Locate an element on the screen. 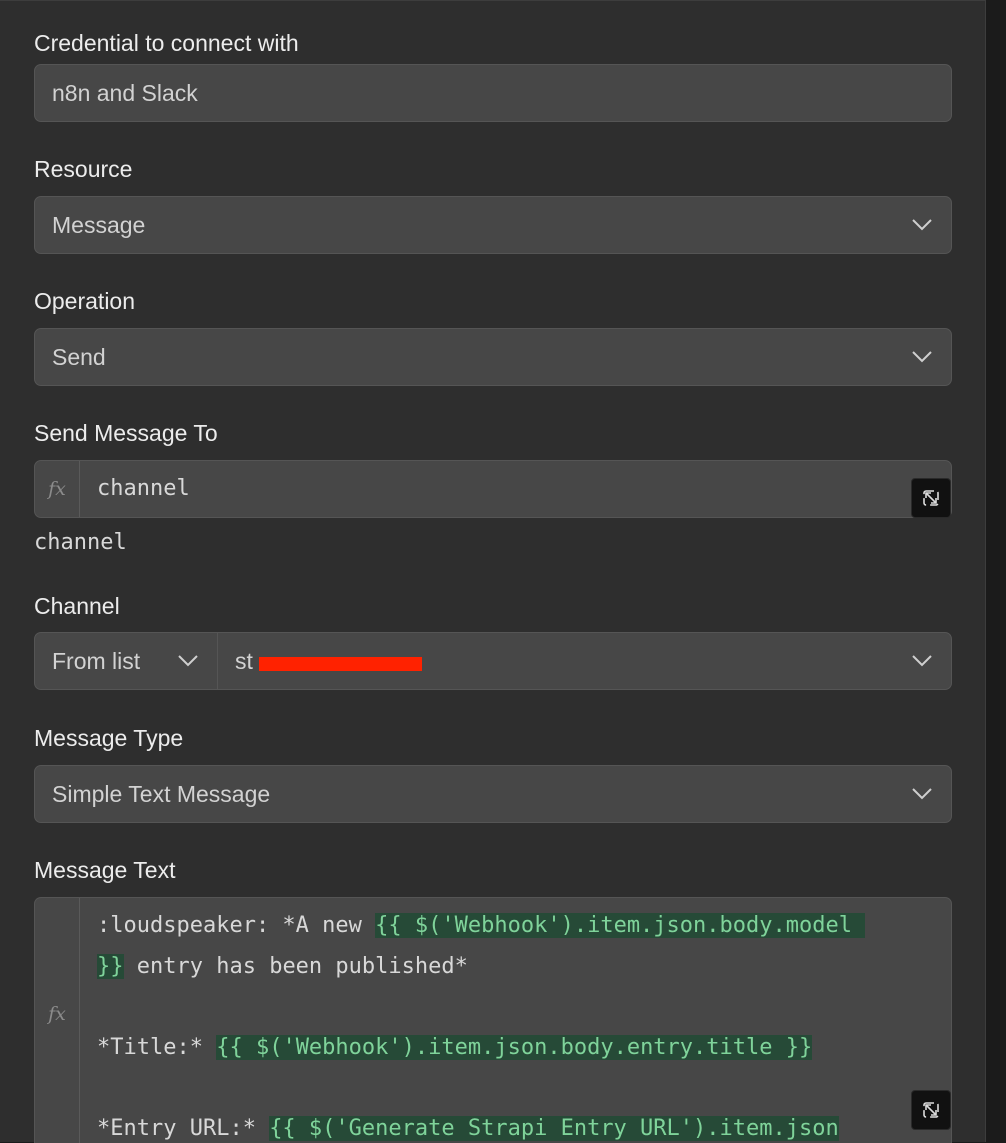 The image size is (1006, 1143). text-token: *Entry URL:* is located at coordinates (183, 1128).